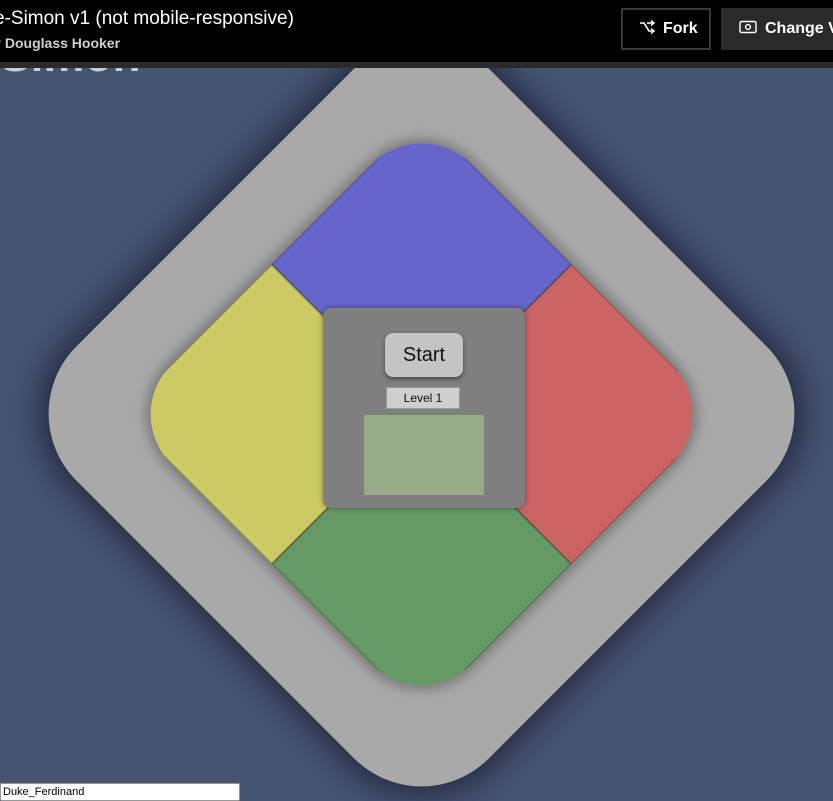 The height and width of the screenshot is (801, 833). I want to click on display-screen, so click(424, 455).